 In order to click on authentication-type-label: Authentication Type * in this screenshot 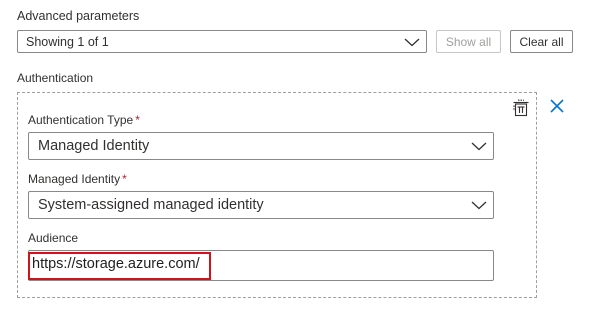, I will do `click(84, 120)`.